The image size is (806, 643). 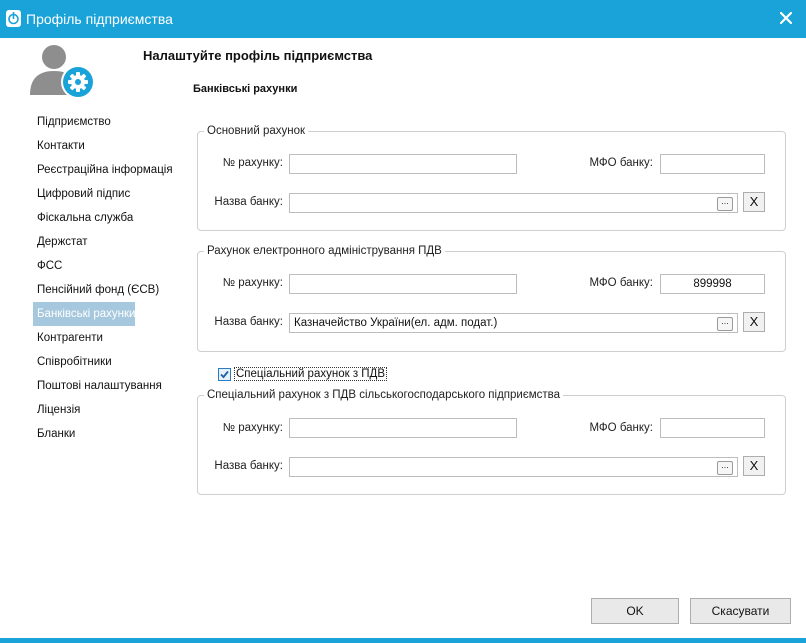 I want to click on sidebar-item-counterparties: Контрагенти, so click(x=88, y=338).